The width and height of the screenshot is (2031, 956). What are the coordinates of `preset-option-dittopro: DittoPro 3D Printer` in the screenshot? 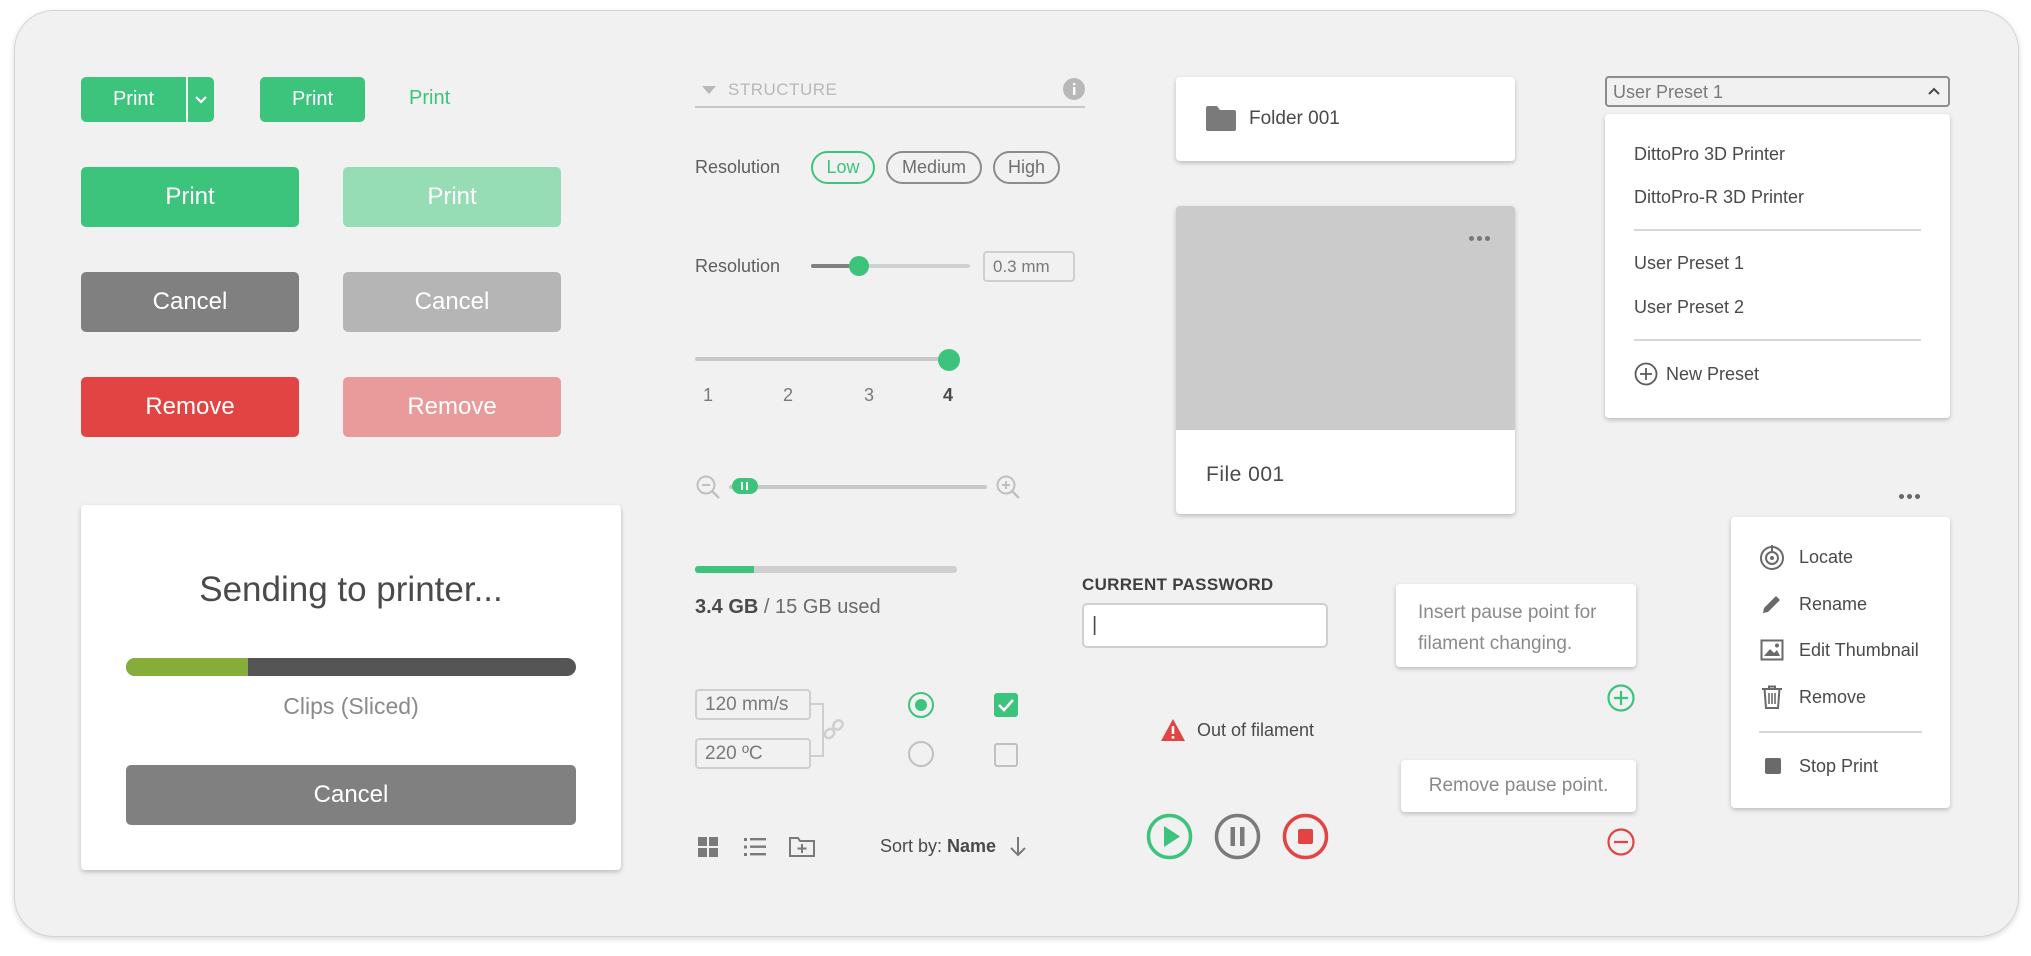 It's located at (1709, 154).